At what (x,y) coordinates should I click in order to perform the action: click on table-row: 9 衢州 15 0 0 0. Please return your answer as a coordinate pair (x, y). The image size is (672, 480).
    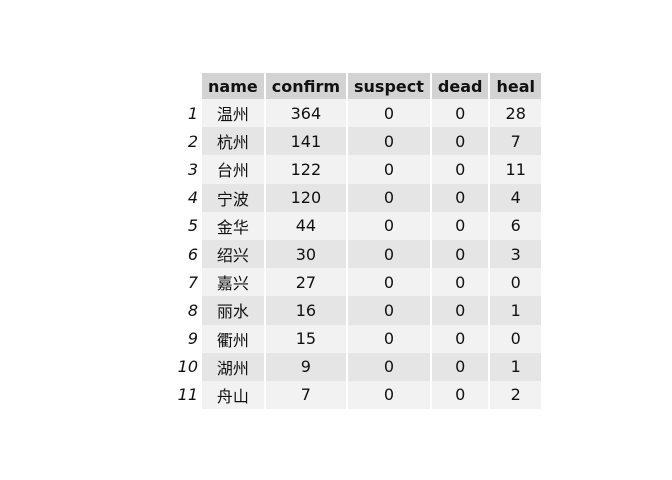
    Looking at the image, I should click on (356, 338).